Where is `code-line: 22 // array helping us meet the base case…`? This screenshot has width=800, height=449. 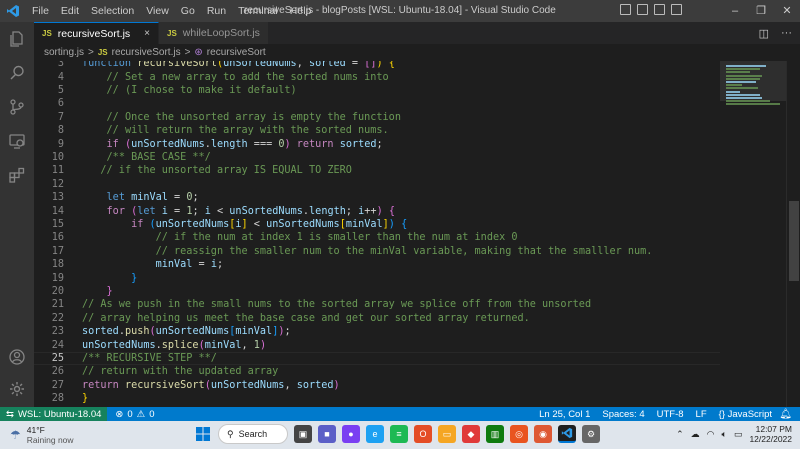 code-line: 22 // array helping us meet the base case… is located at coordinates (377, 318).